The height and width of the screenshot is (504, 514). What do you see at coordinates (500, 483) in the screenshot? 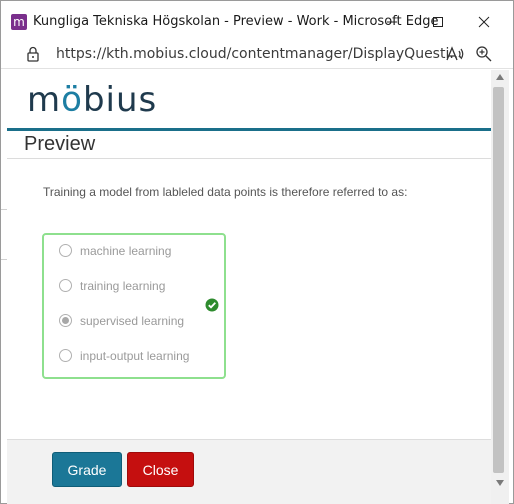
I see `scroll-down-icon` at bounding box center [500, 483].